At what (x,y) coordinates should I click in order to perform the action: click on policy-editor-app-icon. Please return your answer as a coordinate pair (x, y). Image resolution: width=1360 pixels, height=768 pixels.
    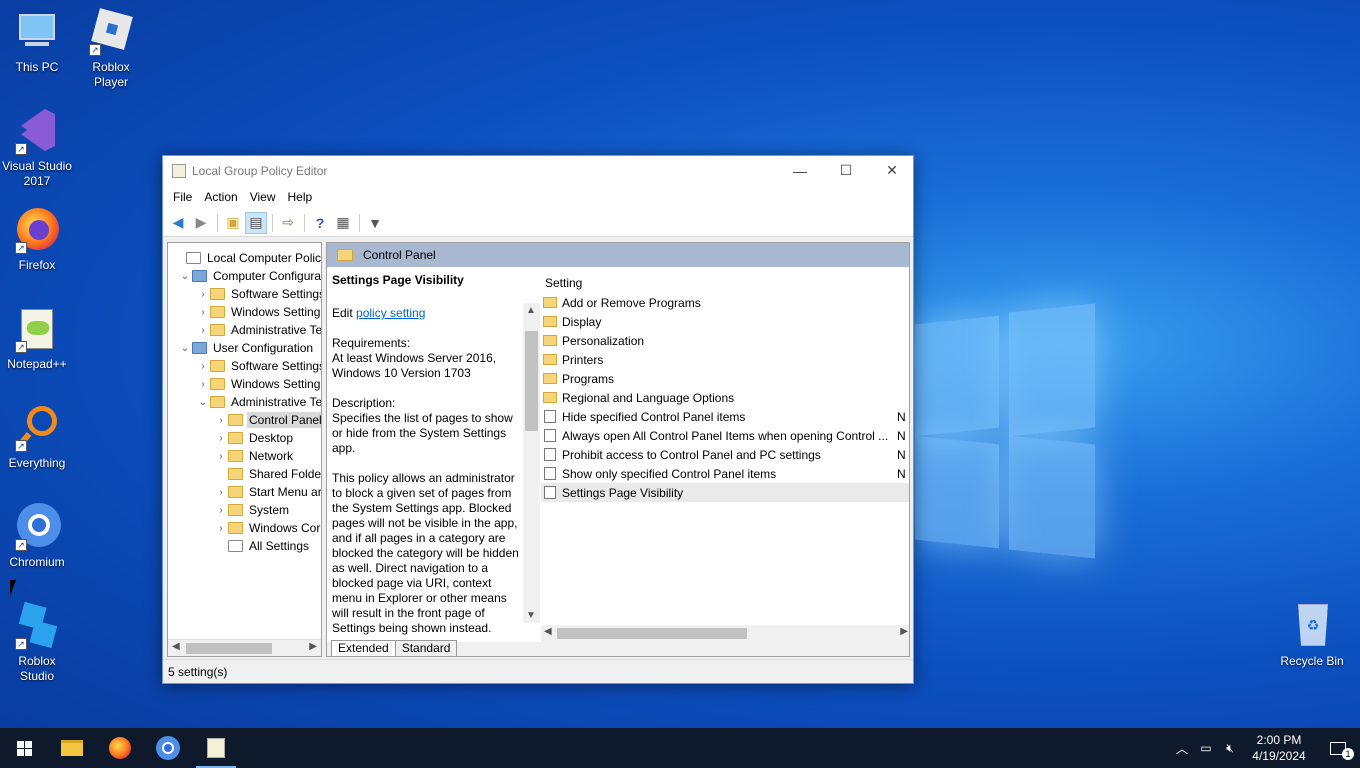
    Looking at the image, I should click on (216, 748).